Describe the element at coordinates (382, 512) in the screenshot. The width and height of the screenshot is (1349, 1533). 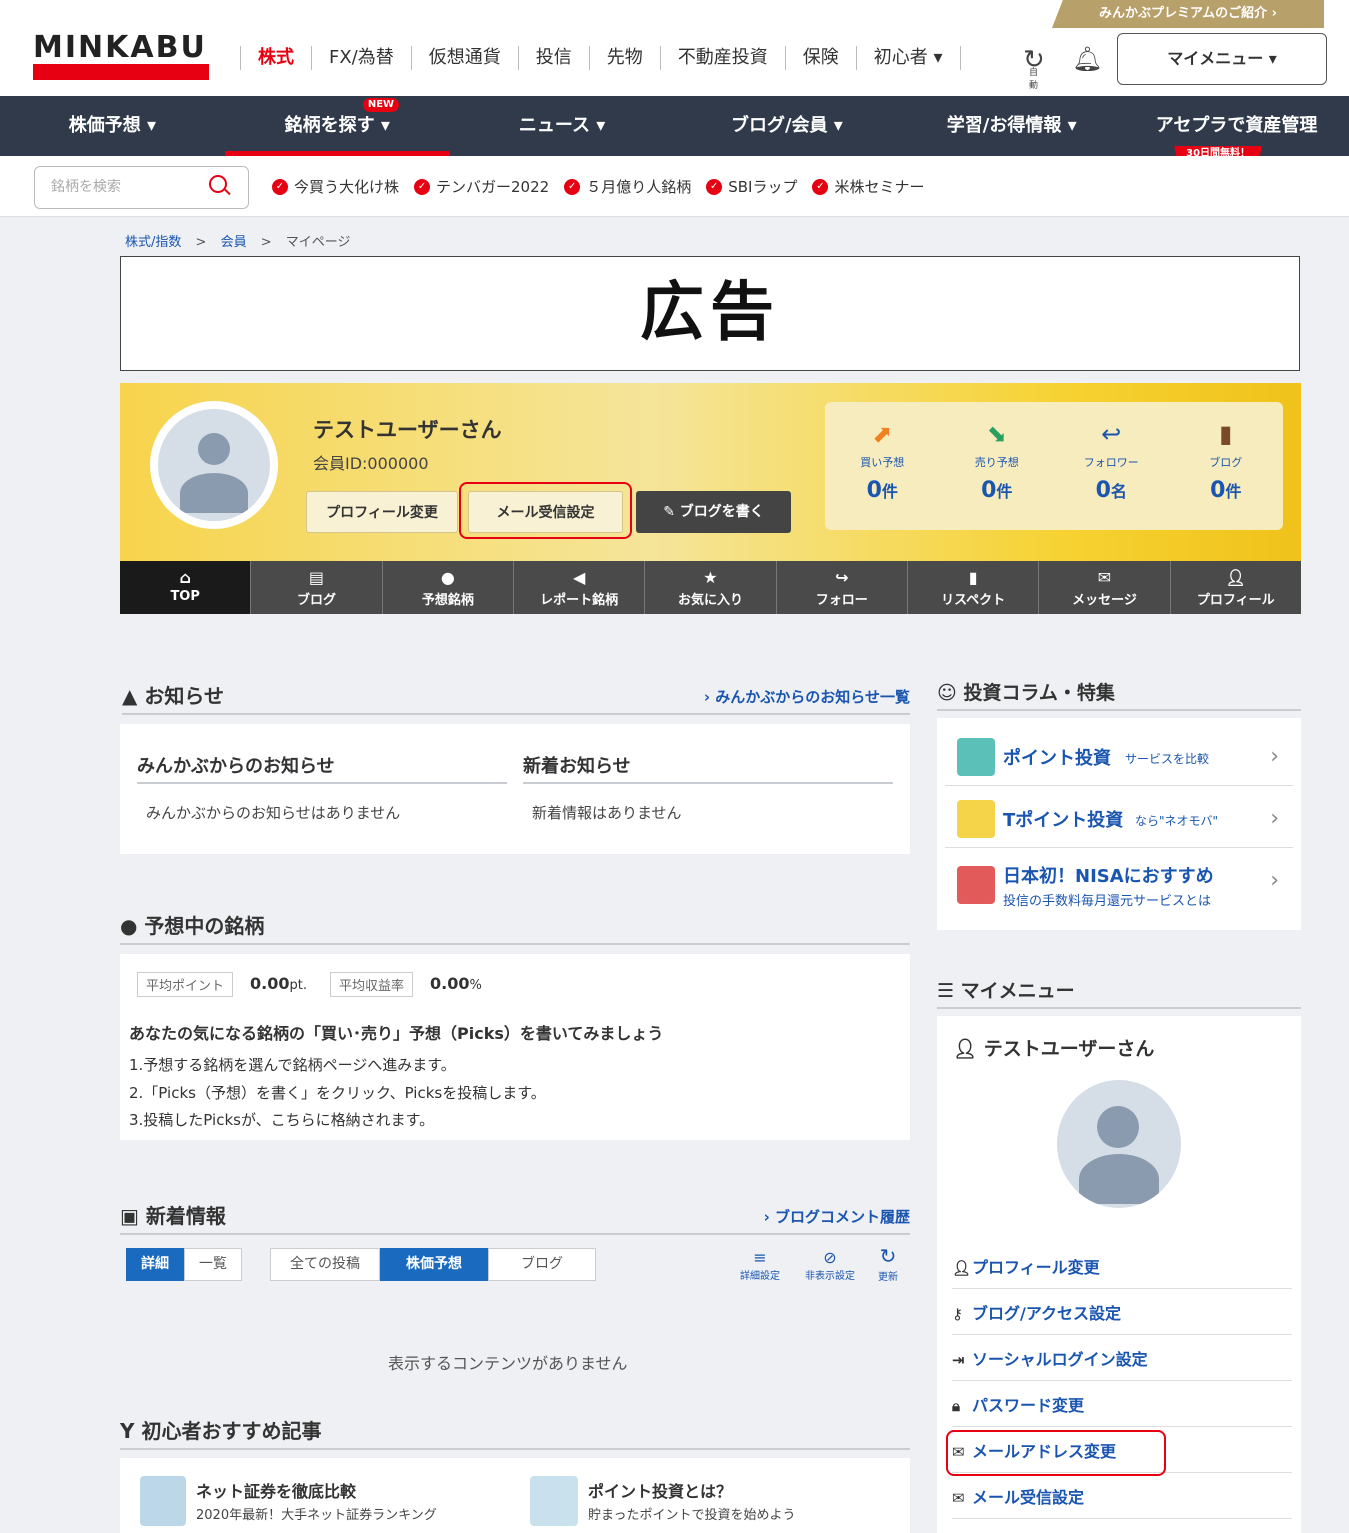
I see `profile-edit-button: プロフィール変更` at that location.